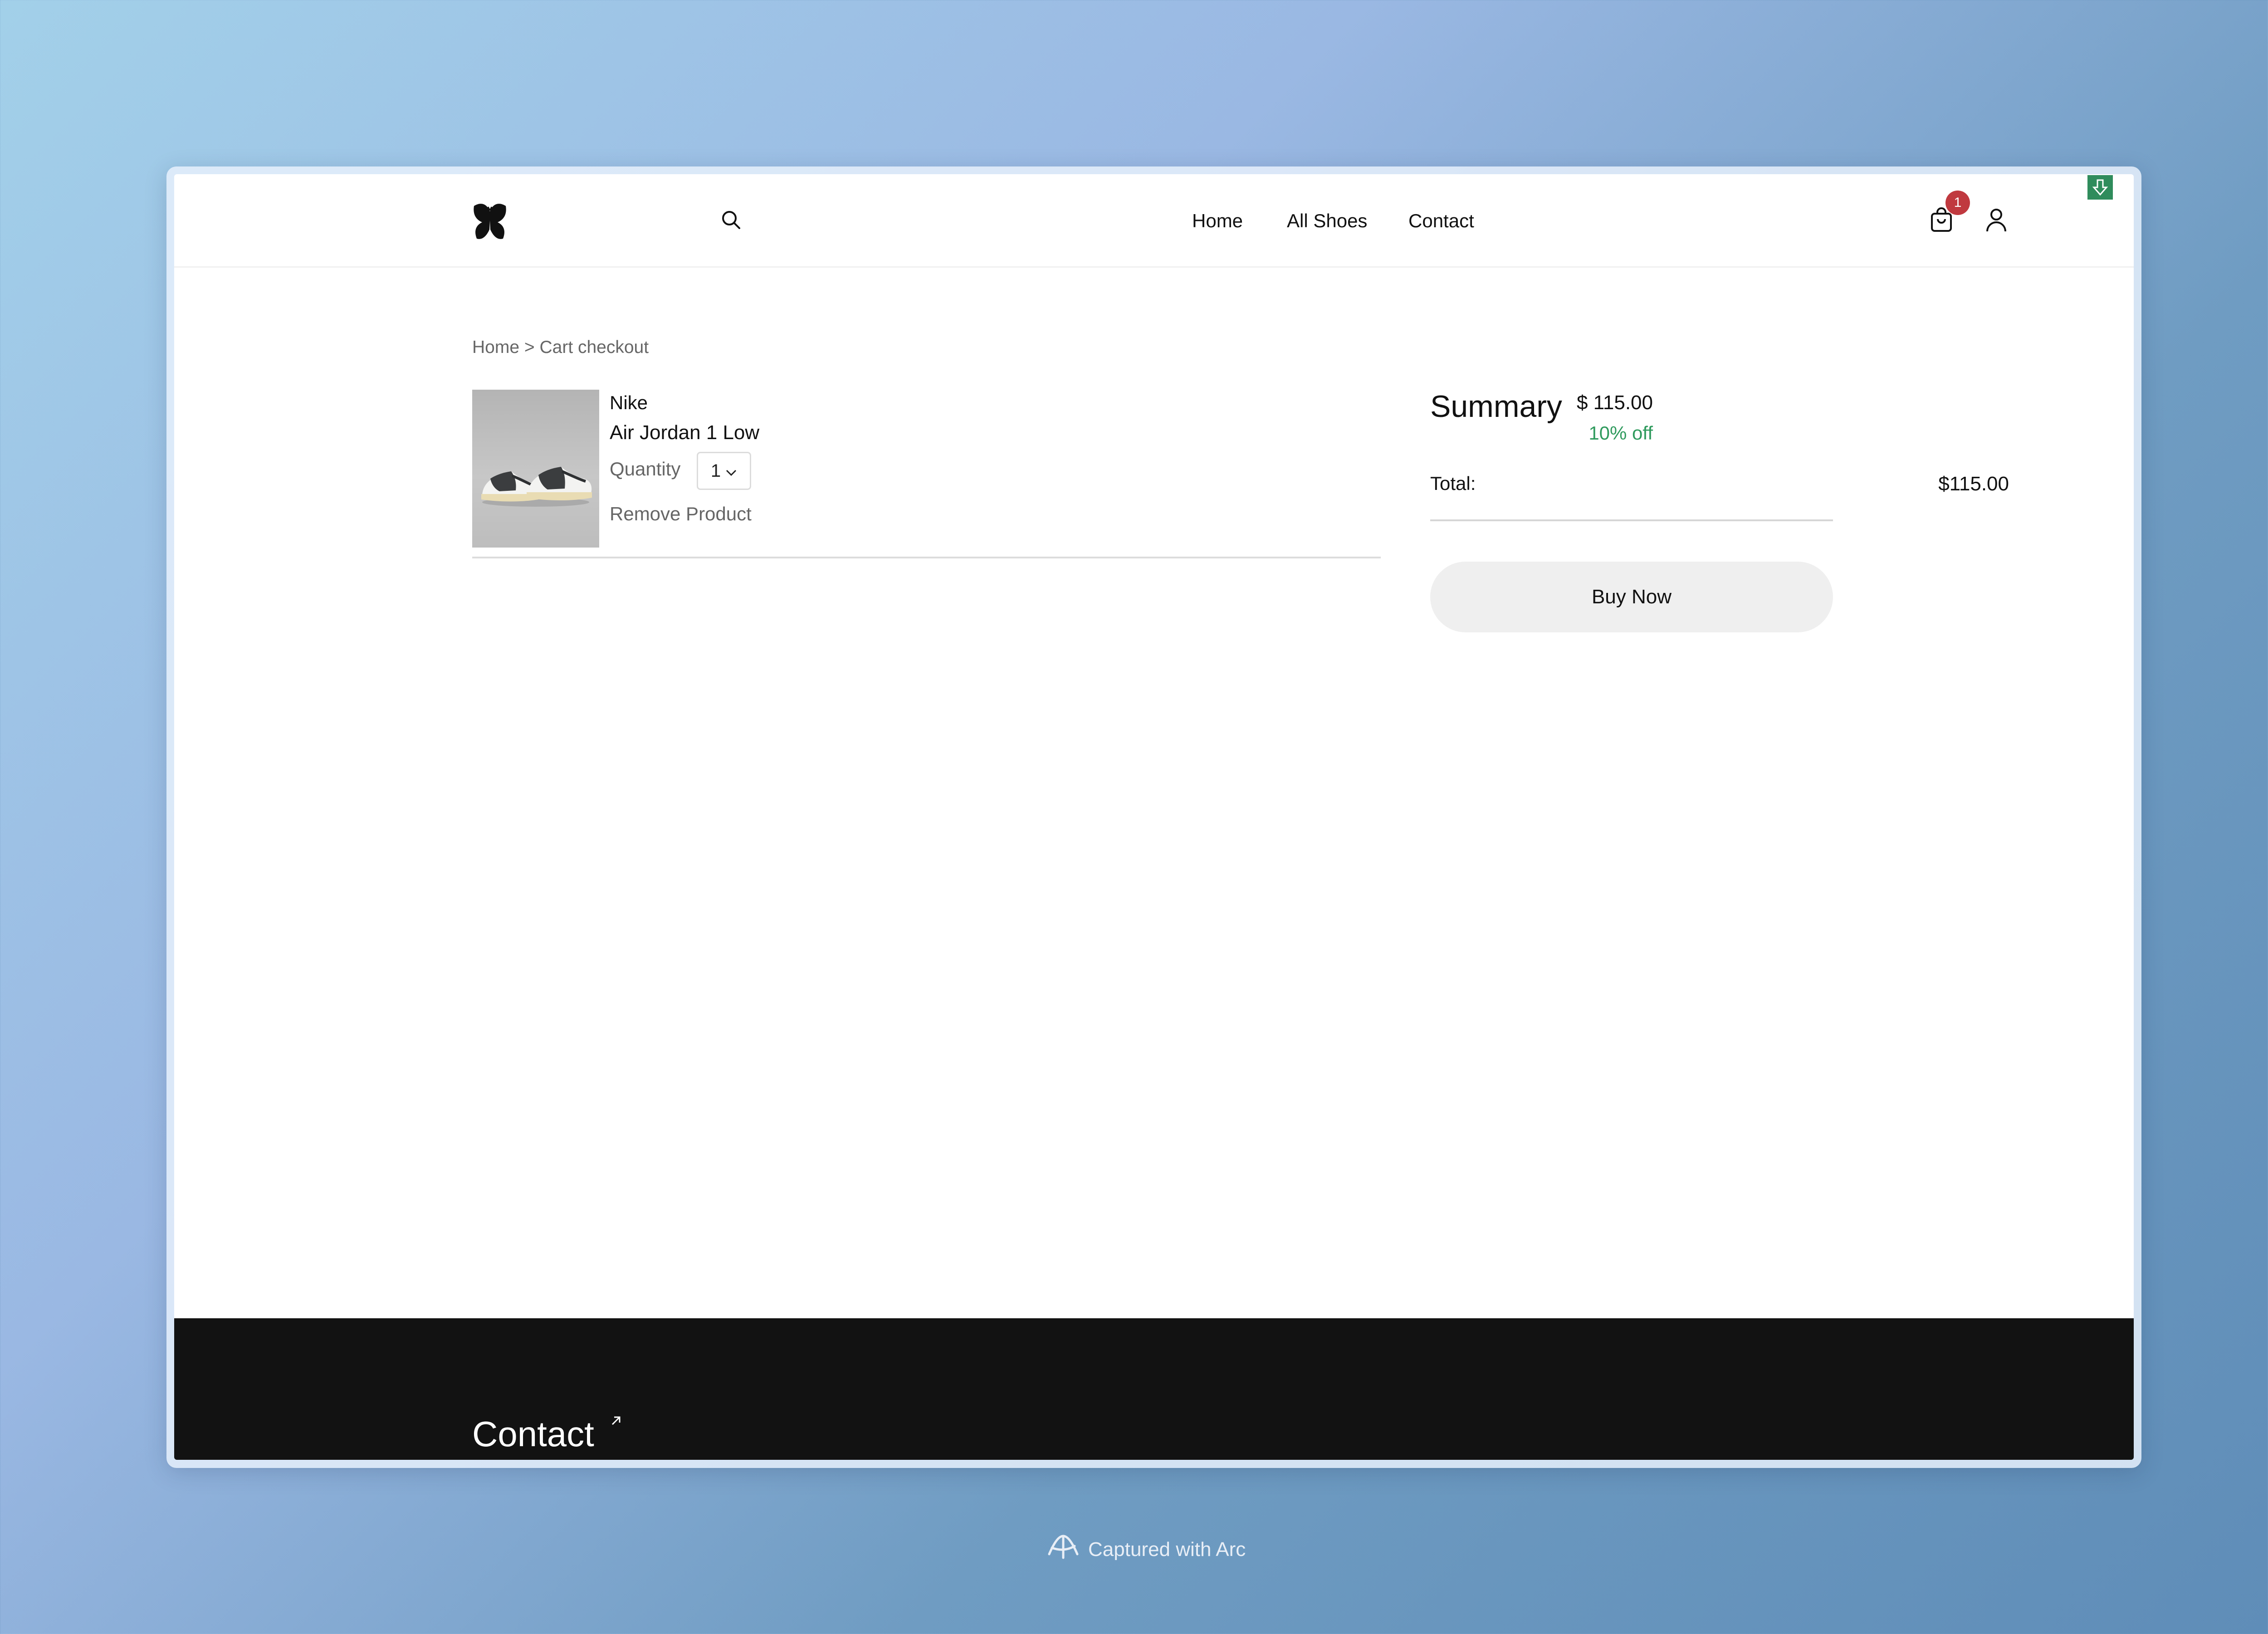 The image size is (2268, 1634). I want to click on account-button, so click(1996, 221).